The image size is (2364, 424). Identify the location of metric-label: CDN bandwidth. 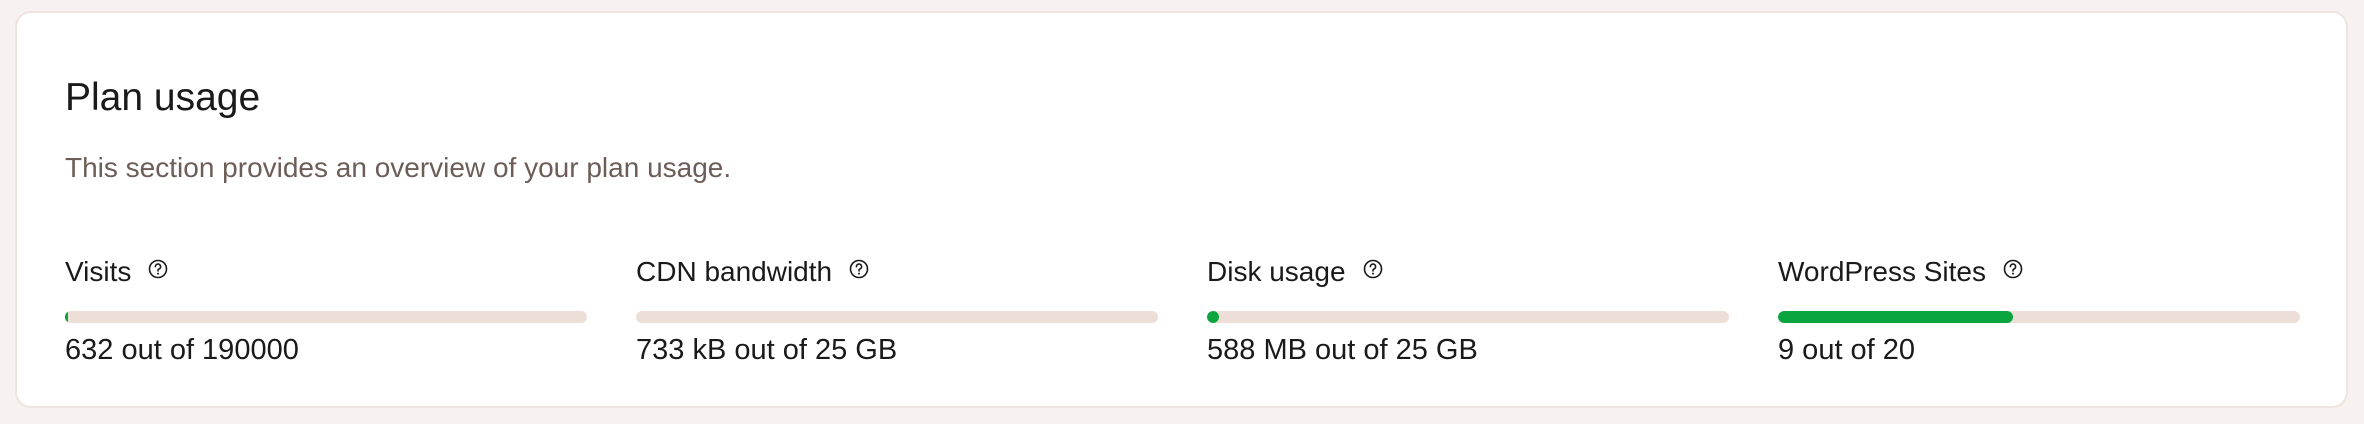
(734, 271).